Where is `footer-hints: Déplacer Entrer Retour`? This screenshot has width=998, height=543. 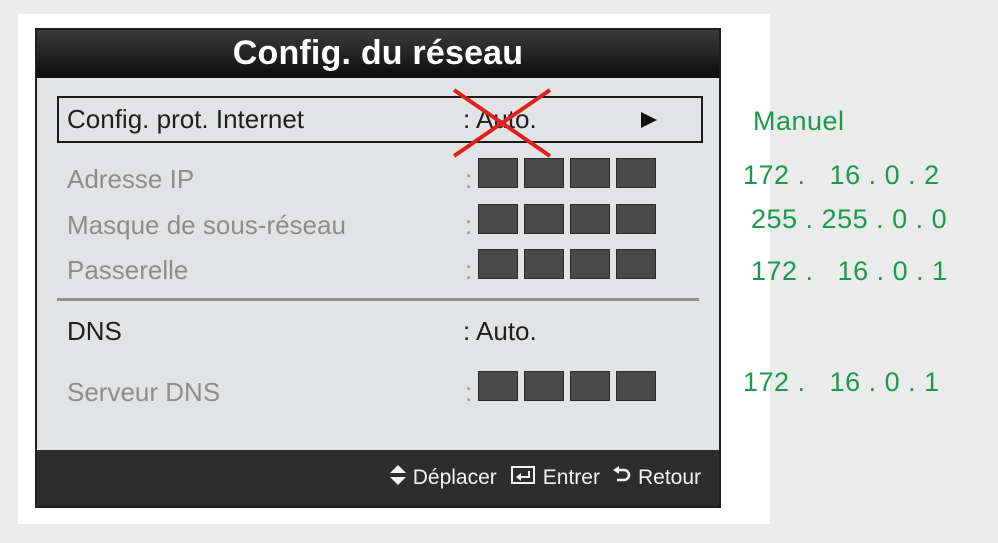 footer-hints: Déplacer Entrer Retour is located at coordinates (545, 478).